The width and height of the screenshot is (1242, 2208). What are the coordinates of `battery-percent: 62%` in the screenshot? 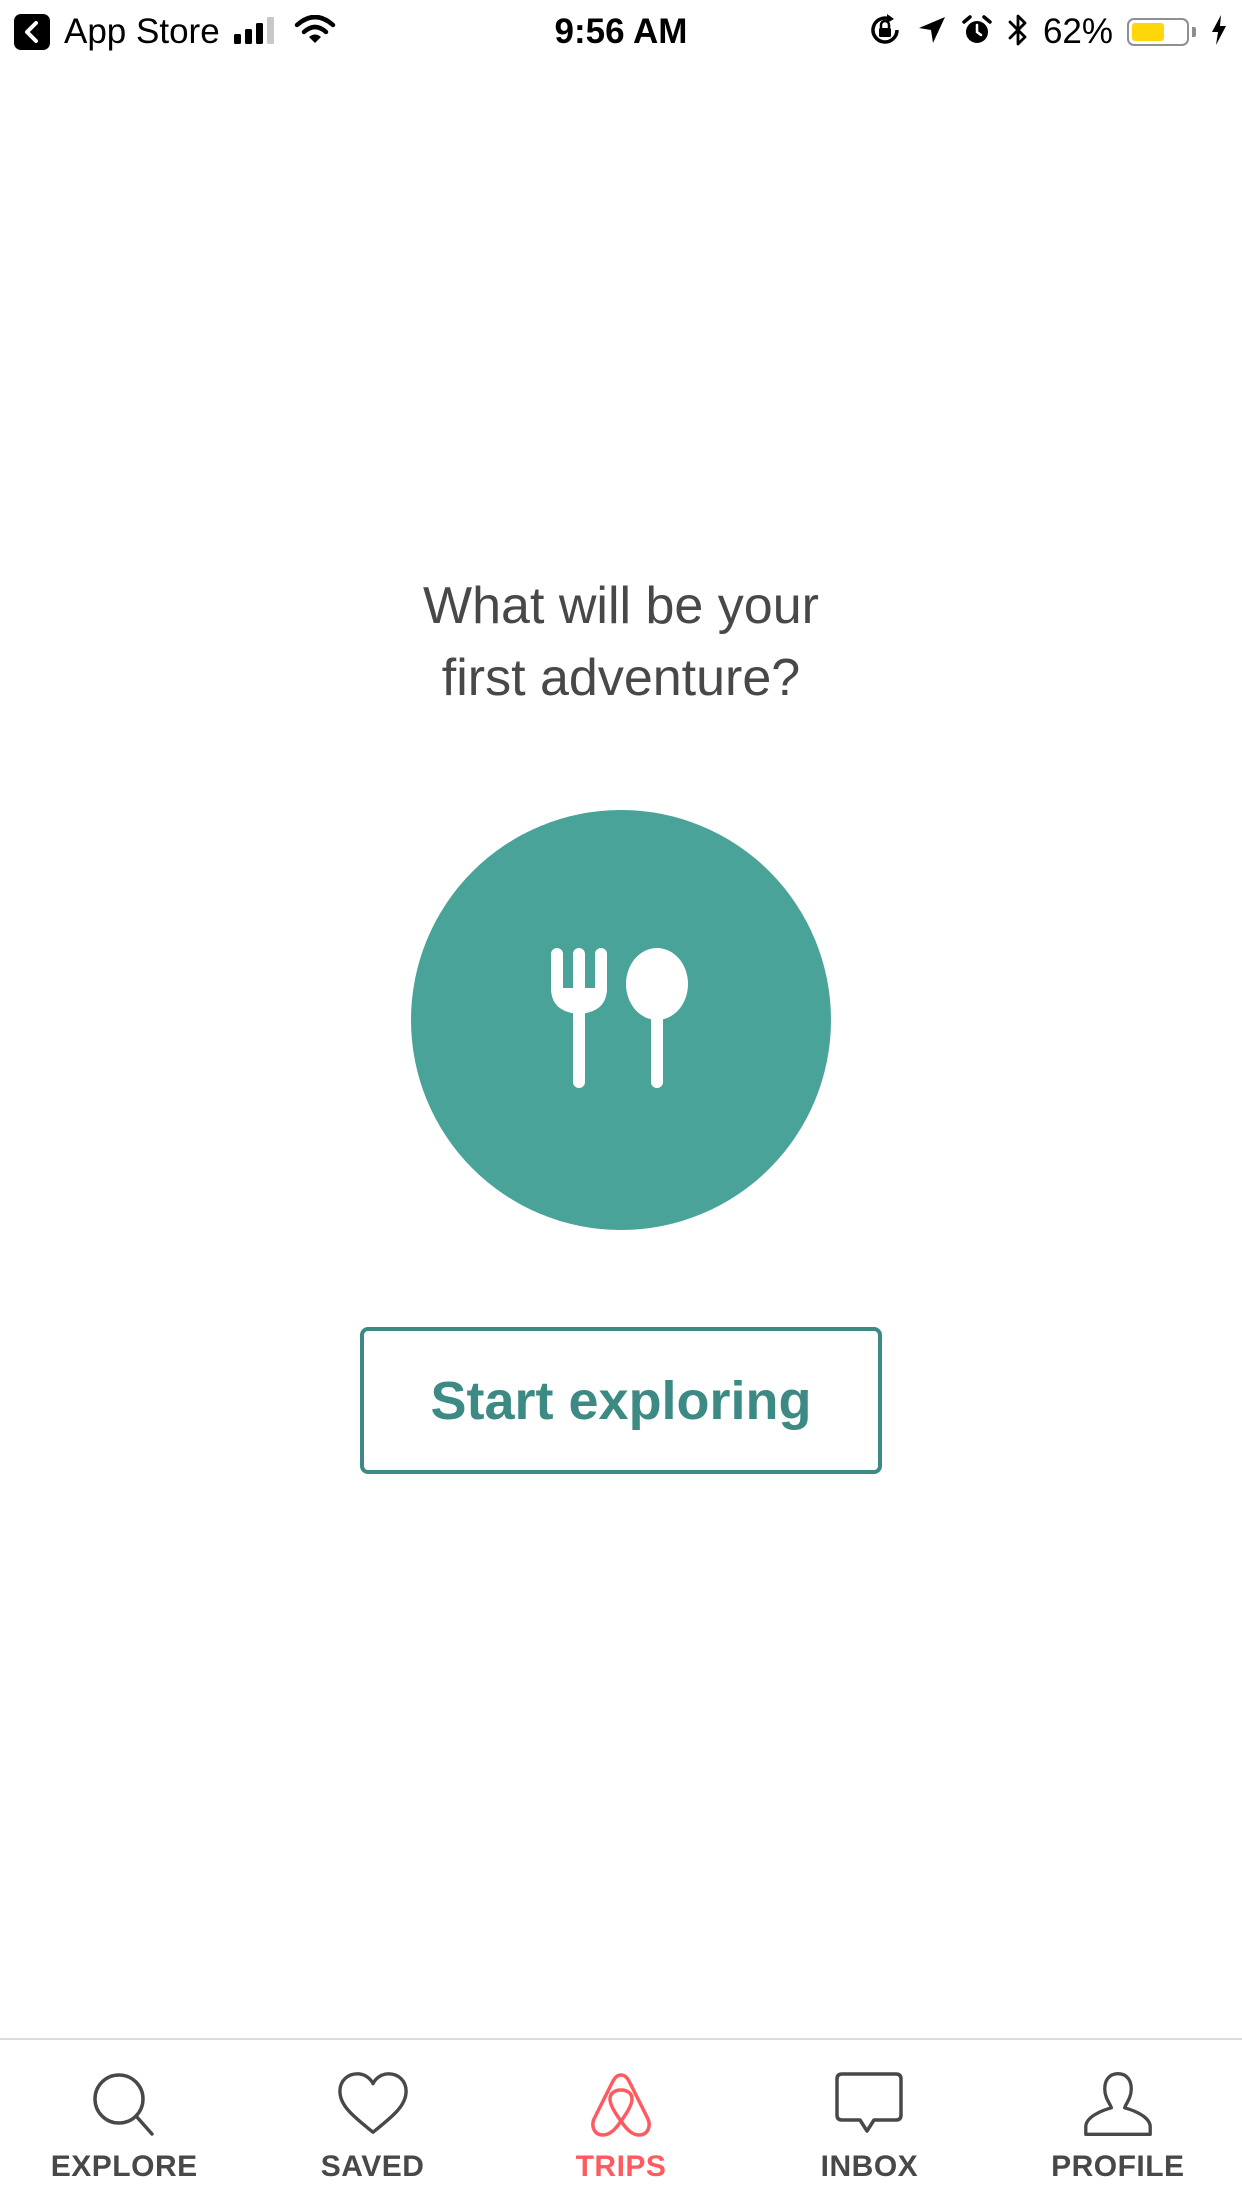 It's located at (1077, 31).